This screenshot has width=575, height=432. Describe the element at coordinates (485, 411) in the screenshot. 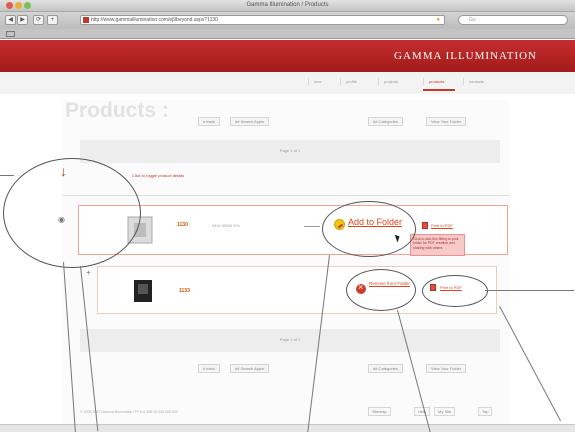

I see `footer-link-top: Top` at that location.